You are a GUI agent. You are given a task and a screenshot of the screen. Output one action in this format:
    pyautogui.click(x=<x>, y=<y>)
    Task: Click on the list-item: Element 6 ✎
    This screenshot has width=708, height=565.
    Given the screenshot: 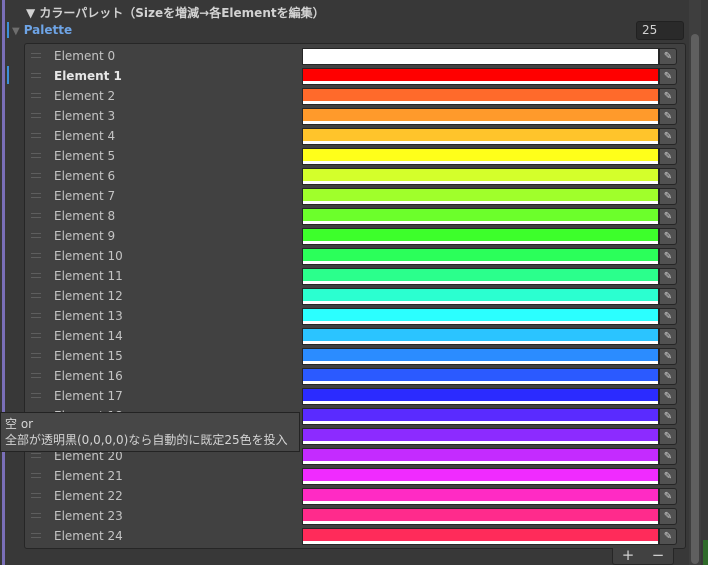 What is the action you would take?
    pyautogui.click(x=355, y=176)
    